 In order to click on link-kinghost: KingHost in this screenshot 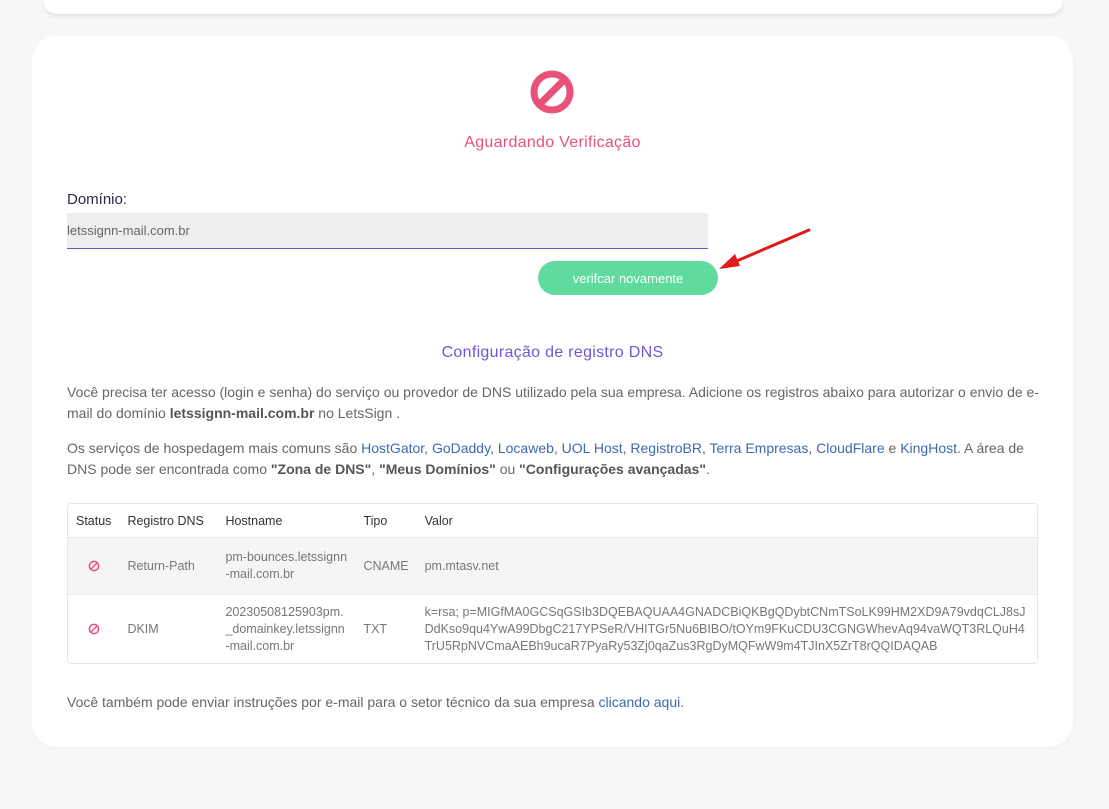, I will do `click(928, 448)`.